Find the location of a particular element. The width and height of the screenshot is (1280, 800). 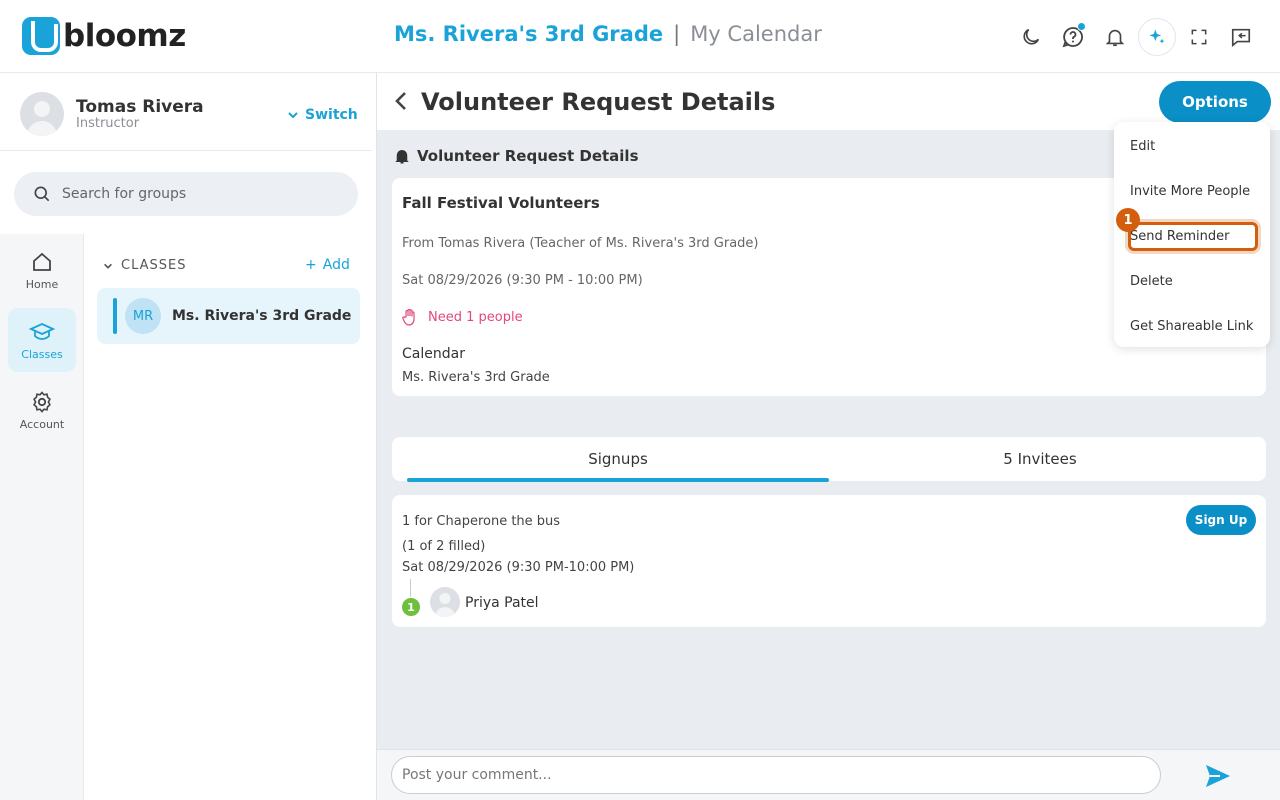

details-section-label: Volunteer Request Details is located at coordinates (516, 156).